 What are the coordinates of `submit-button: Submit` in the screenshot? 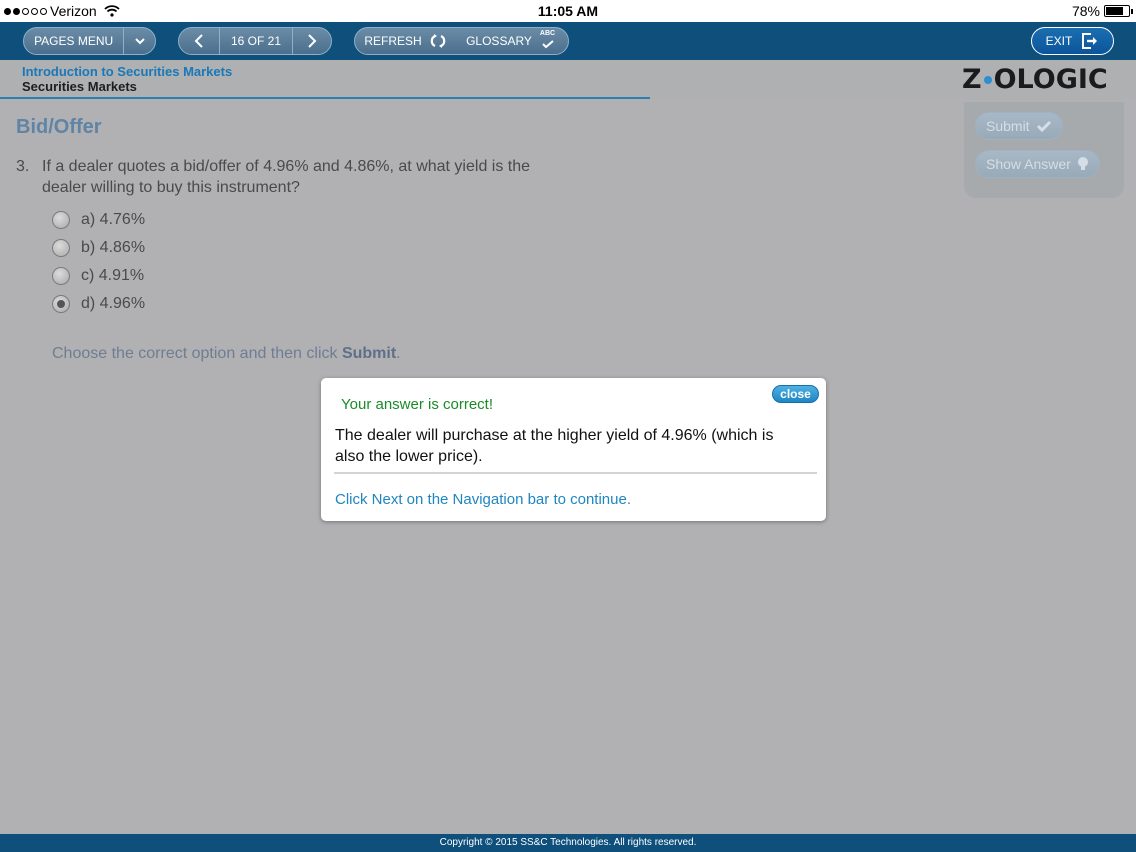 It's located at (1019, 126).